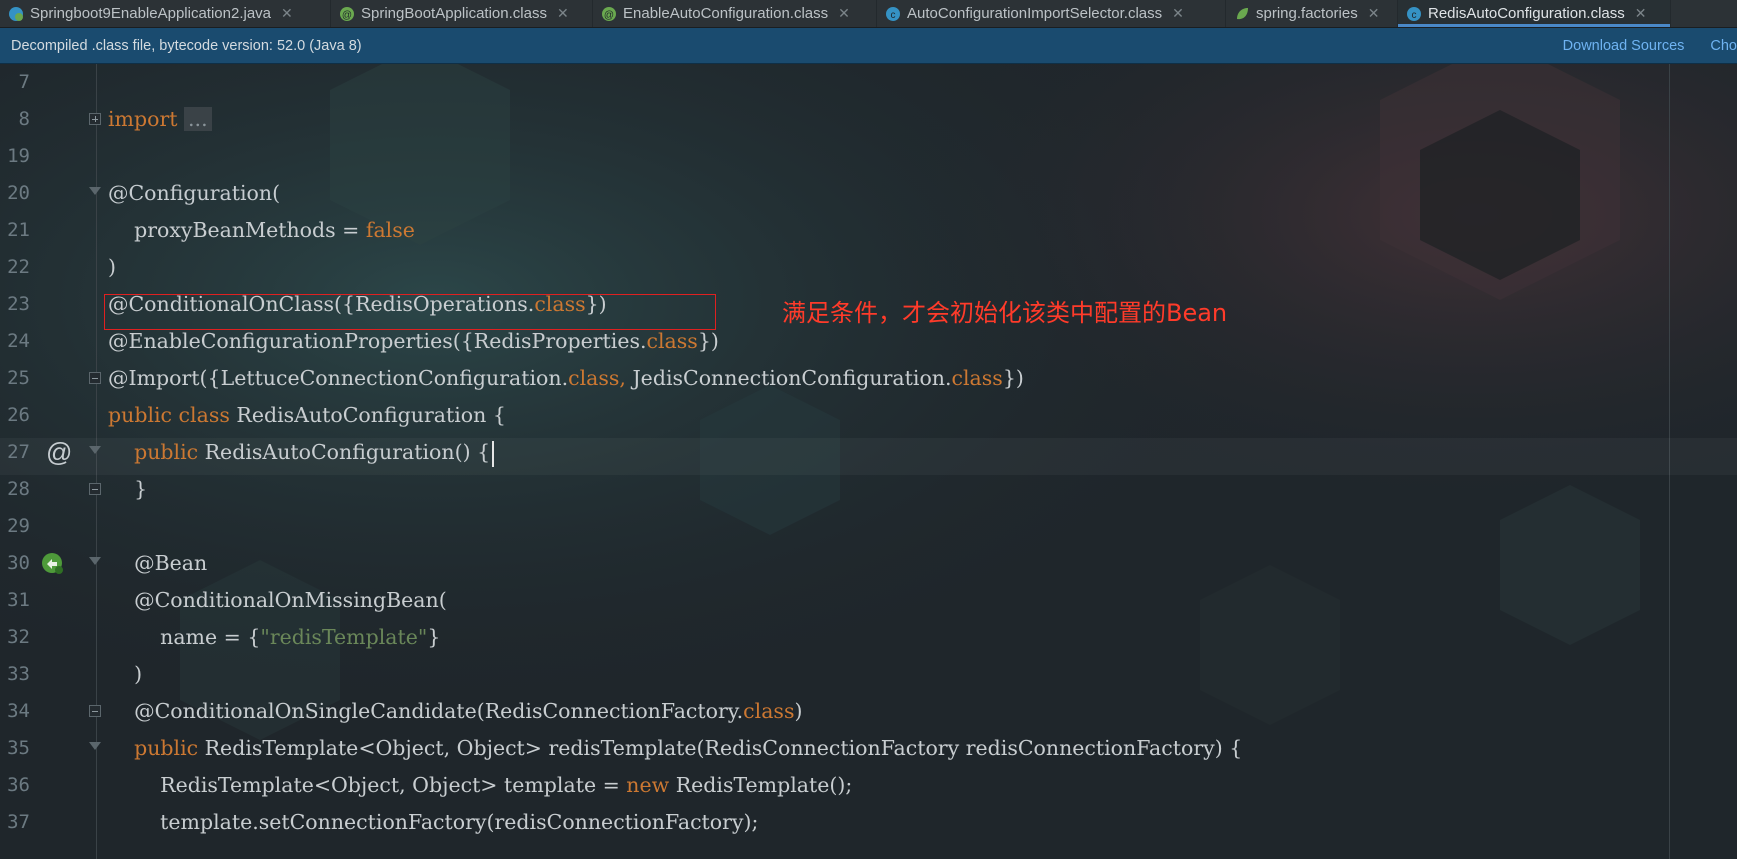  I want to click on line-number: 33, so click(18, 674).